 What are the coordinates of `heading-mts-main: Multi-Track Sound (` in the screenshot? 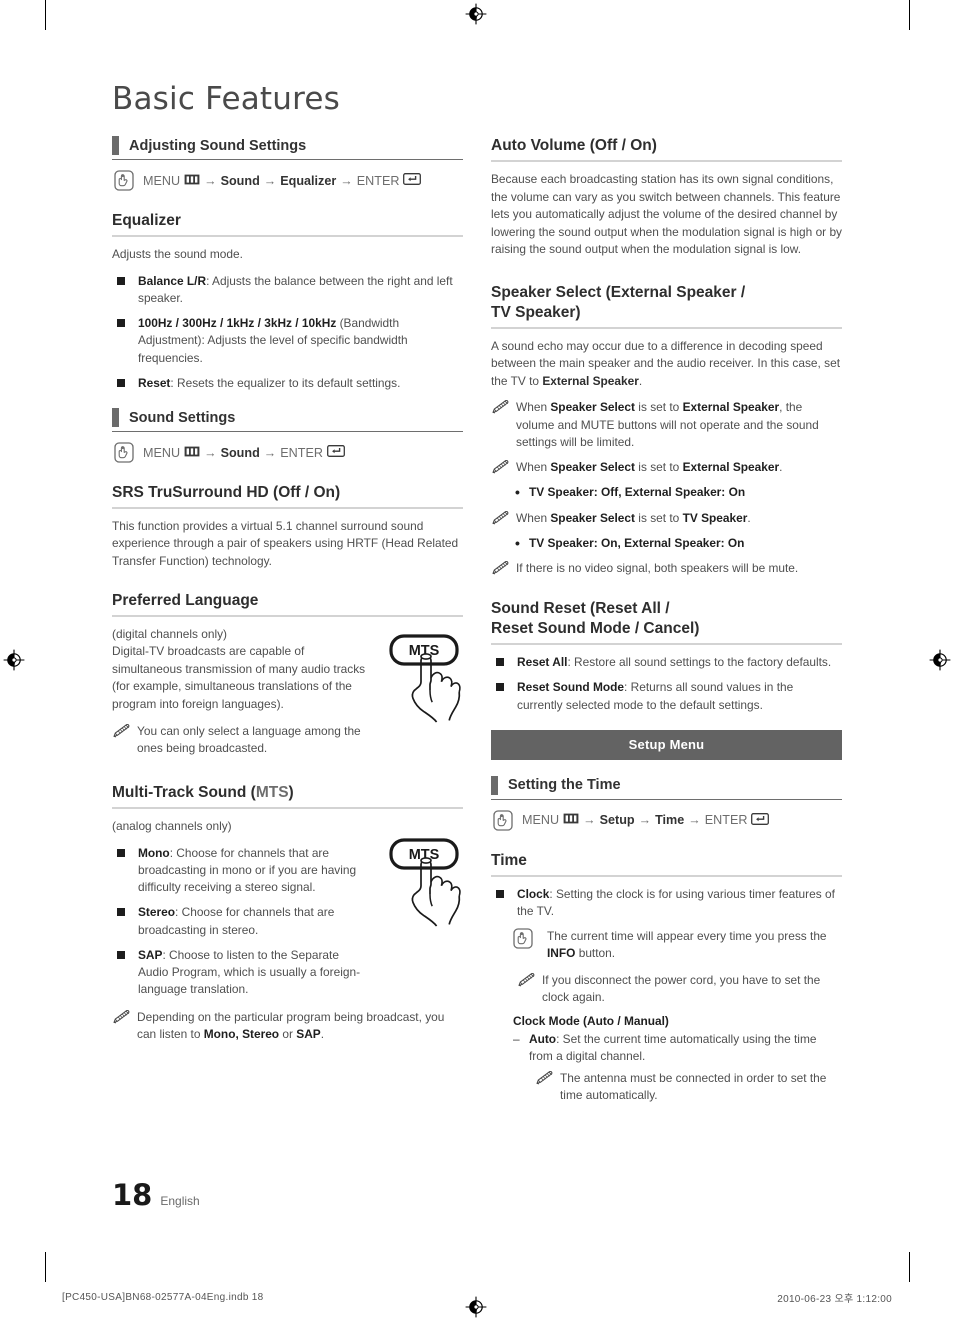 It's located at (184, 793).